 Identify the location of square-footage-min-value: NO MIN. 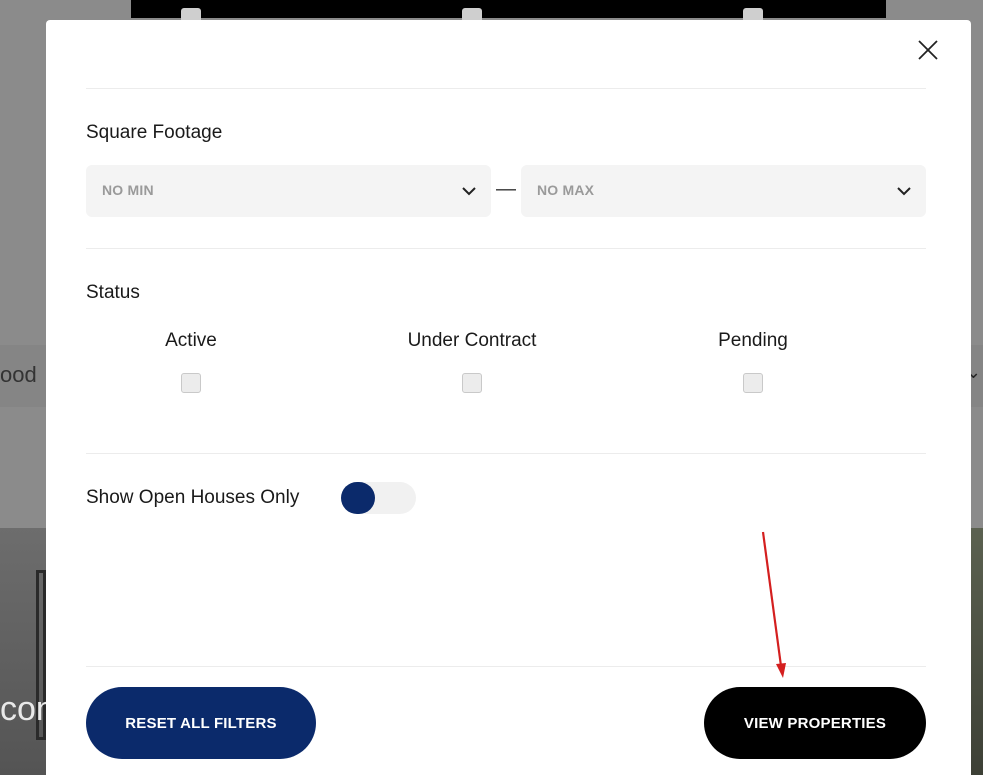
(128, 190).